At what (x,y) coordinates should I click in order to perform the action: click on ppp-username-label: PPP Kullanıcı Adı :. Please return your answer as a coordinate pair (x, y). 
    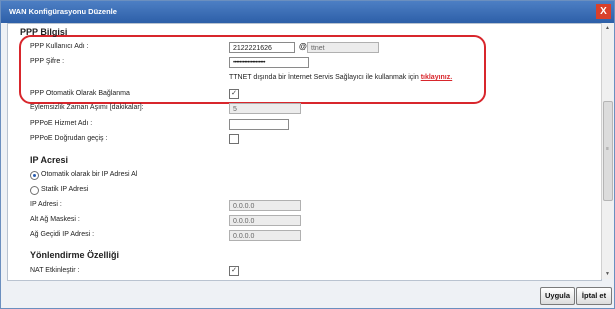
    Looking at the image, I should click on (59, 46).